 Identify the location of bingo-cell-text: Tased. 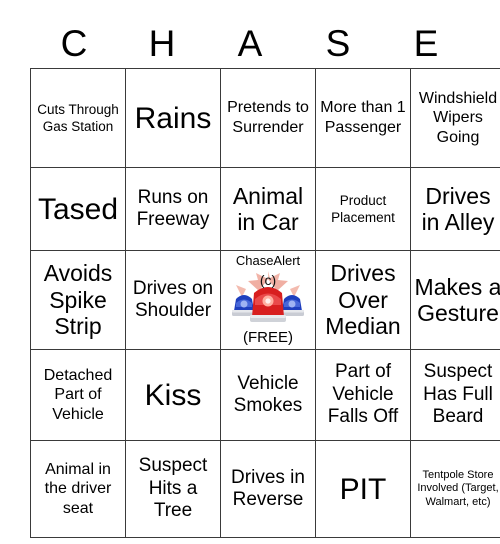
(78, 209).